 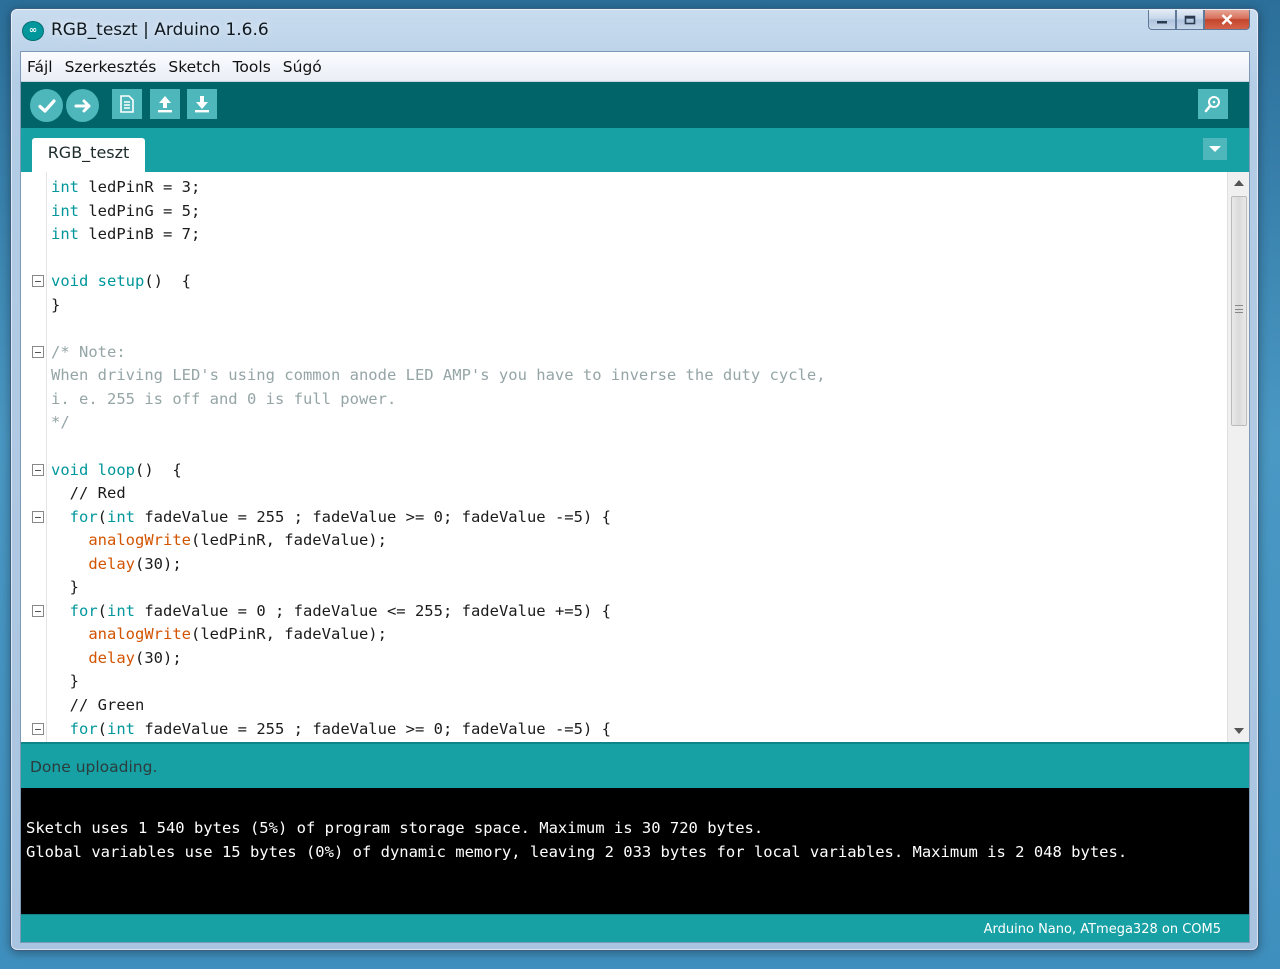 What do you see at coordinates (33, 31) in the screenshot?
I see `arduino-logo-icon: ∞` at bounding box center [33, 31].